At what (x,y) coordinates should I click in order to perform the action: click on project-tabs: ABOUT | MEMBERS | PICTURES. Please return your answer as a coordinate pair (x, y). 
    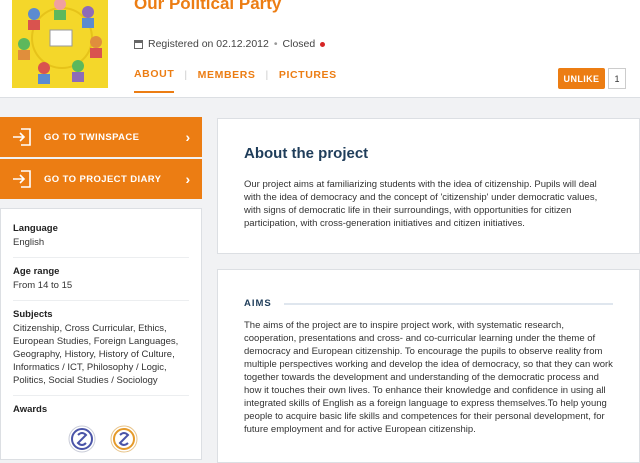
    Looking at the image, I should click on (235, 80).